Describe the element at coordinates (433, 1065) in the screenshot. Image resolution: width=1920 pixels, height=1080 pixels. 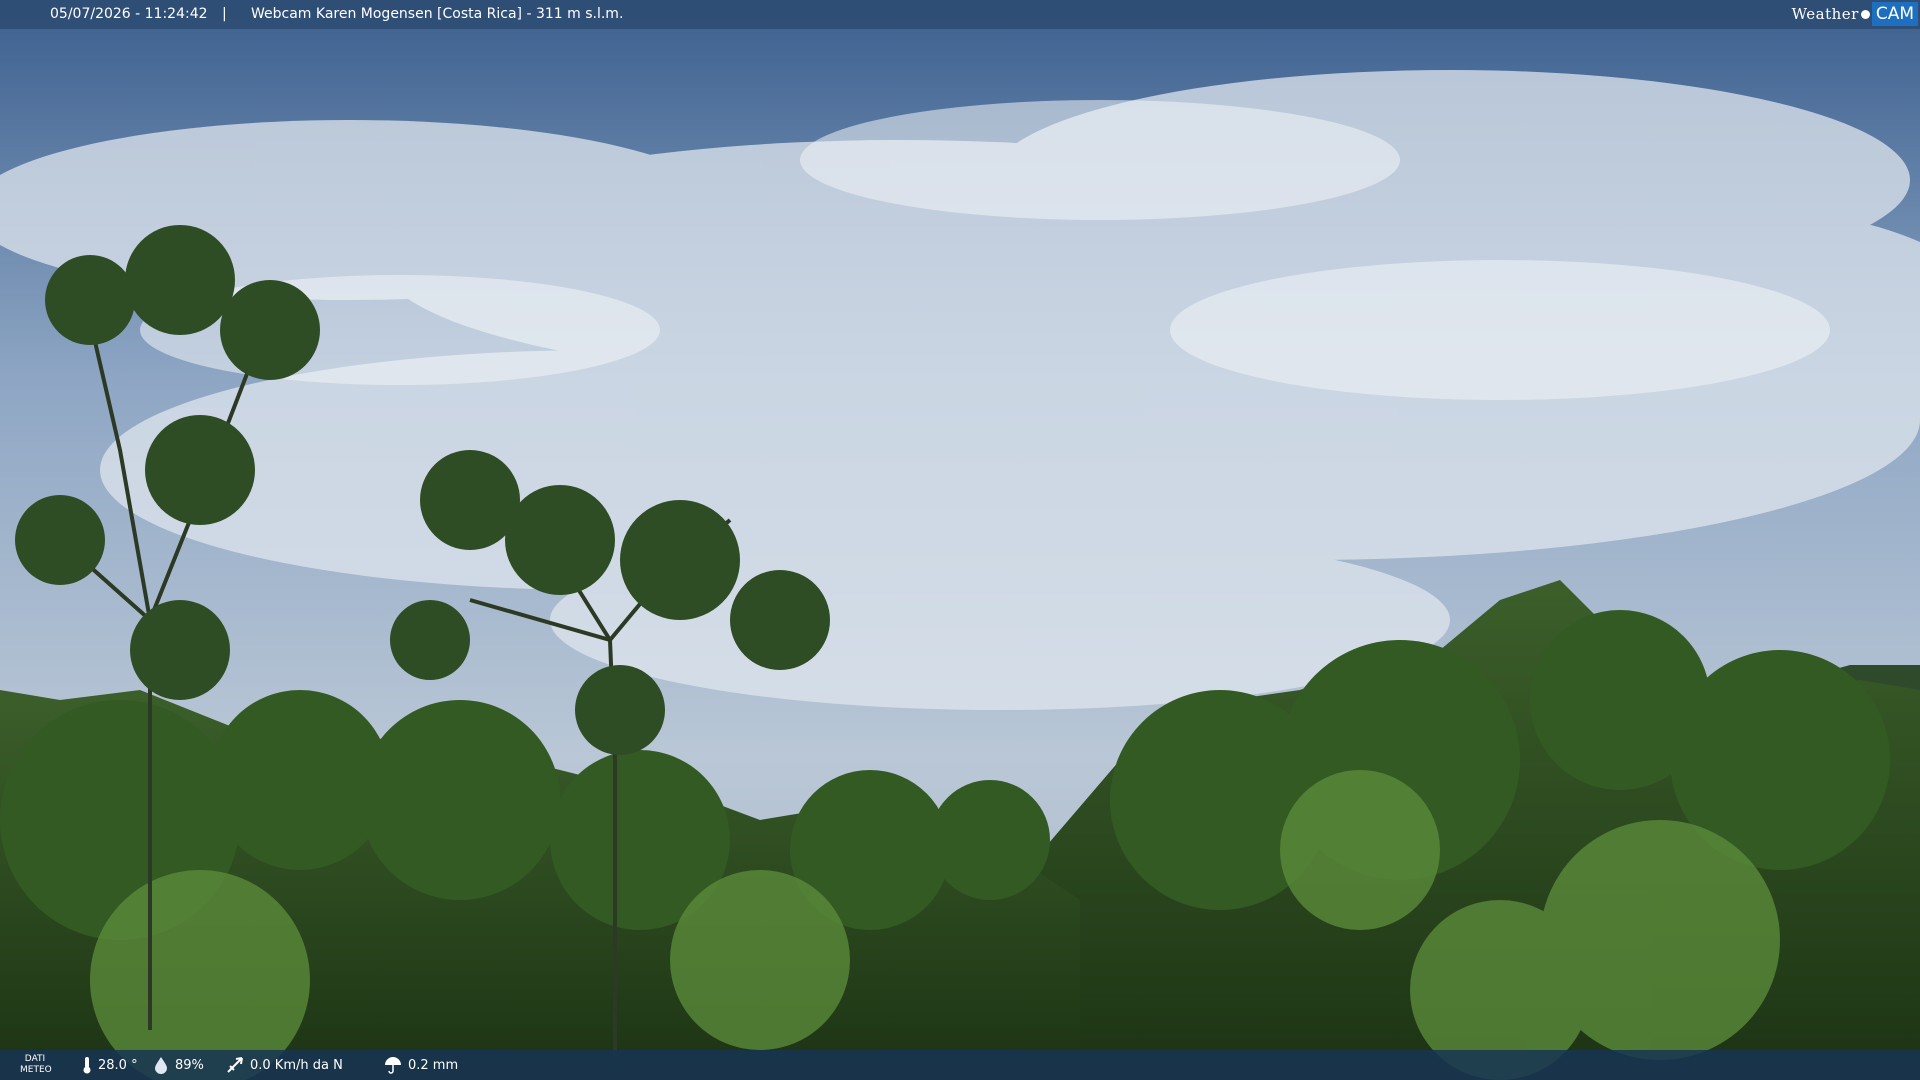
I see `rain-value: 0.2 mm` at that location.